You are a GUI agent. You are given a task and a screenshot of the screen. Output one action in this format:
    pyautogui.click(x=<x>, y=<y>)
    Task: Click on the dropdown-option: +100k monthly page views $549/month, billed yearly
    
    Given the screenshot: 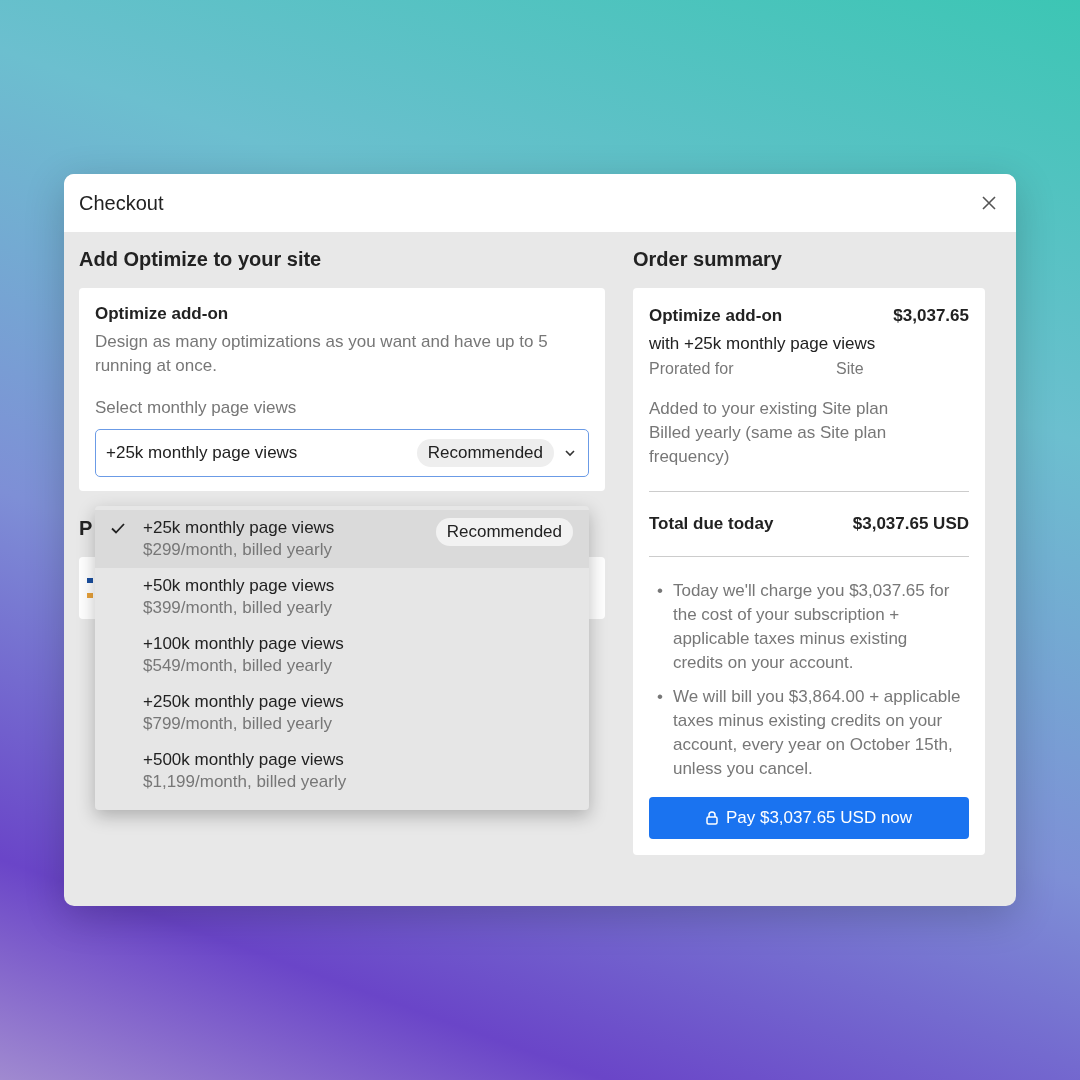 What is the action you would take?
    pyautogui.click(x=342, y=655)
    